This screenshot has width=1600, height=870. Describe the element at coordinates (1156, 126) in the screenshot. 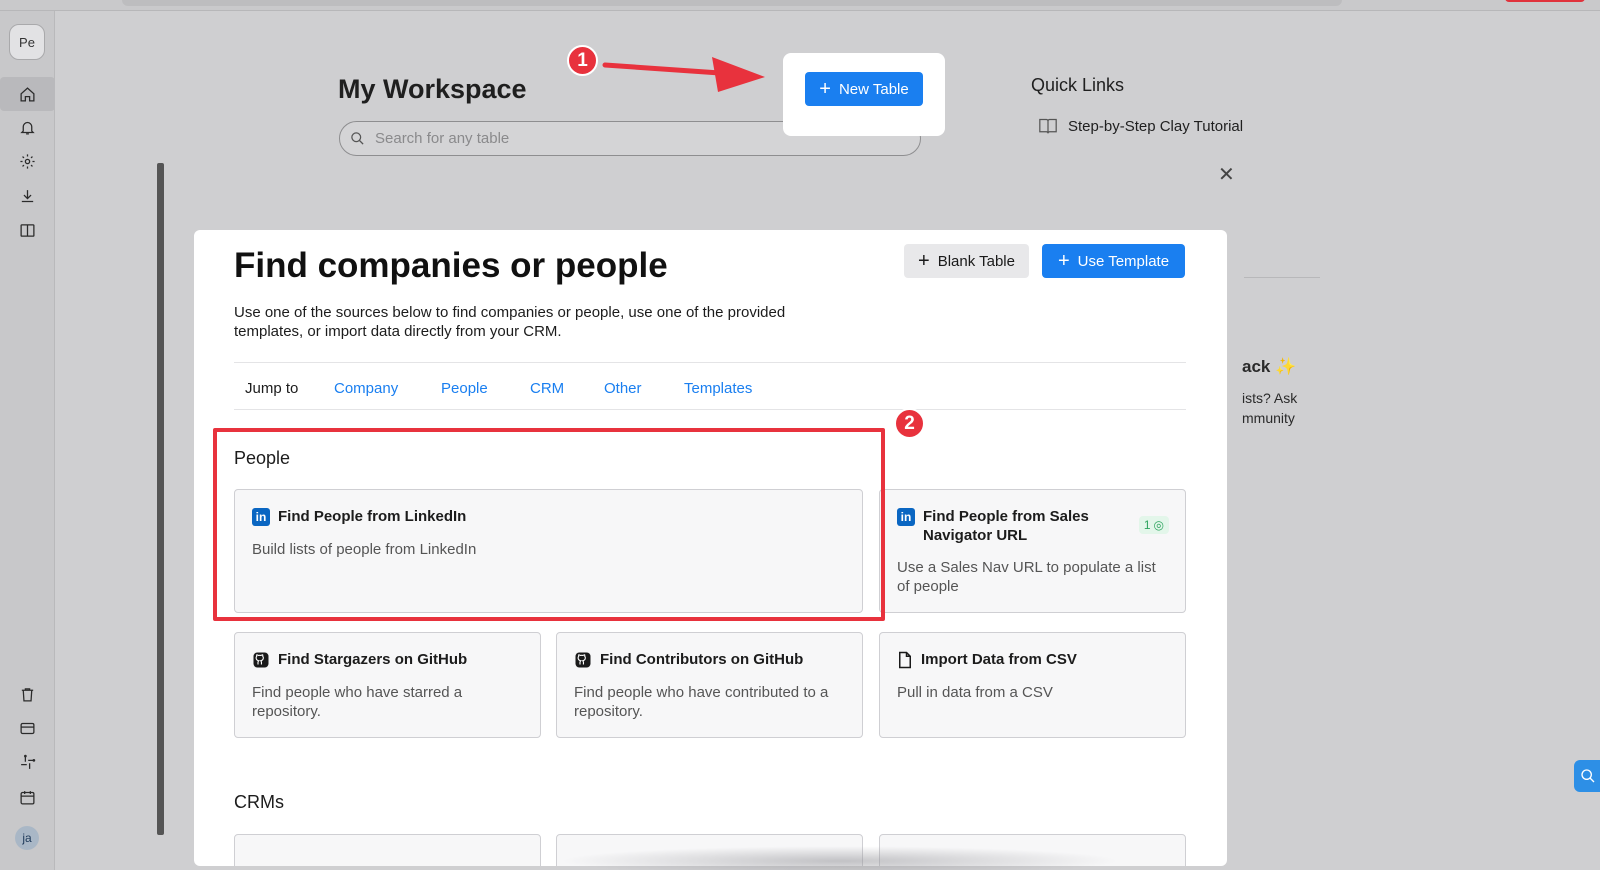

I see `quick-link-label: Step-by-Step Clay Tutorial` at that location.